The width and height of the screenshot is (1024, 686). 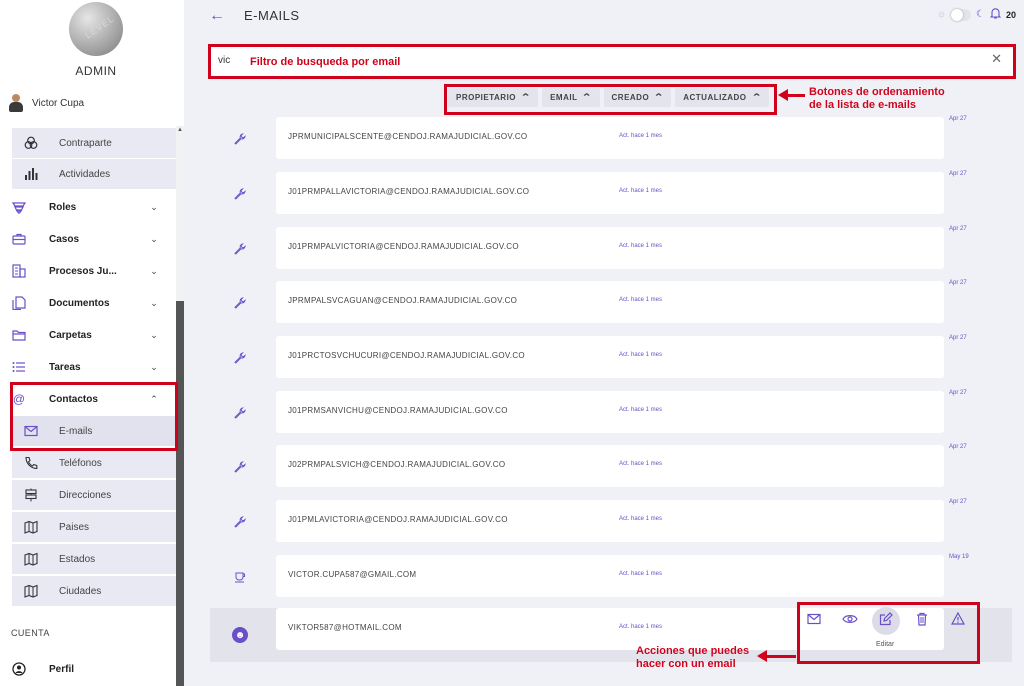 What do you see at coordinates (94, 431) in the screenshot?
I see `sidebar-item-emails: E-mails` at bounding box center [94, 431].